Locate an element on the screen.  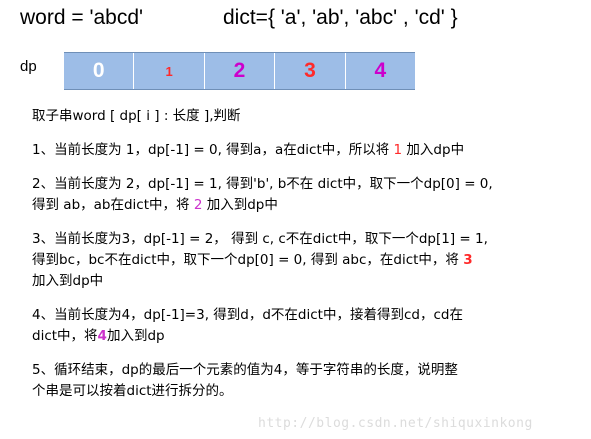
dp-cell-4: 4 is located at coordinates (380, 71).